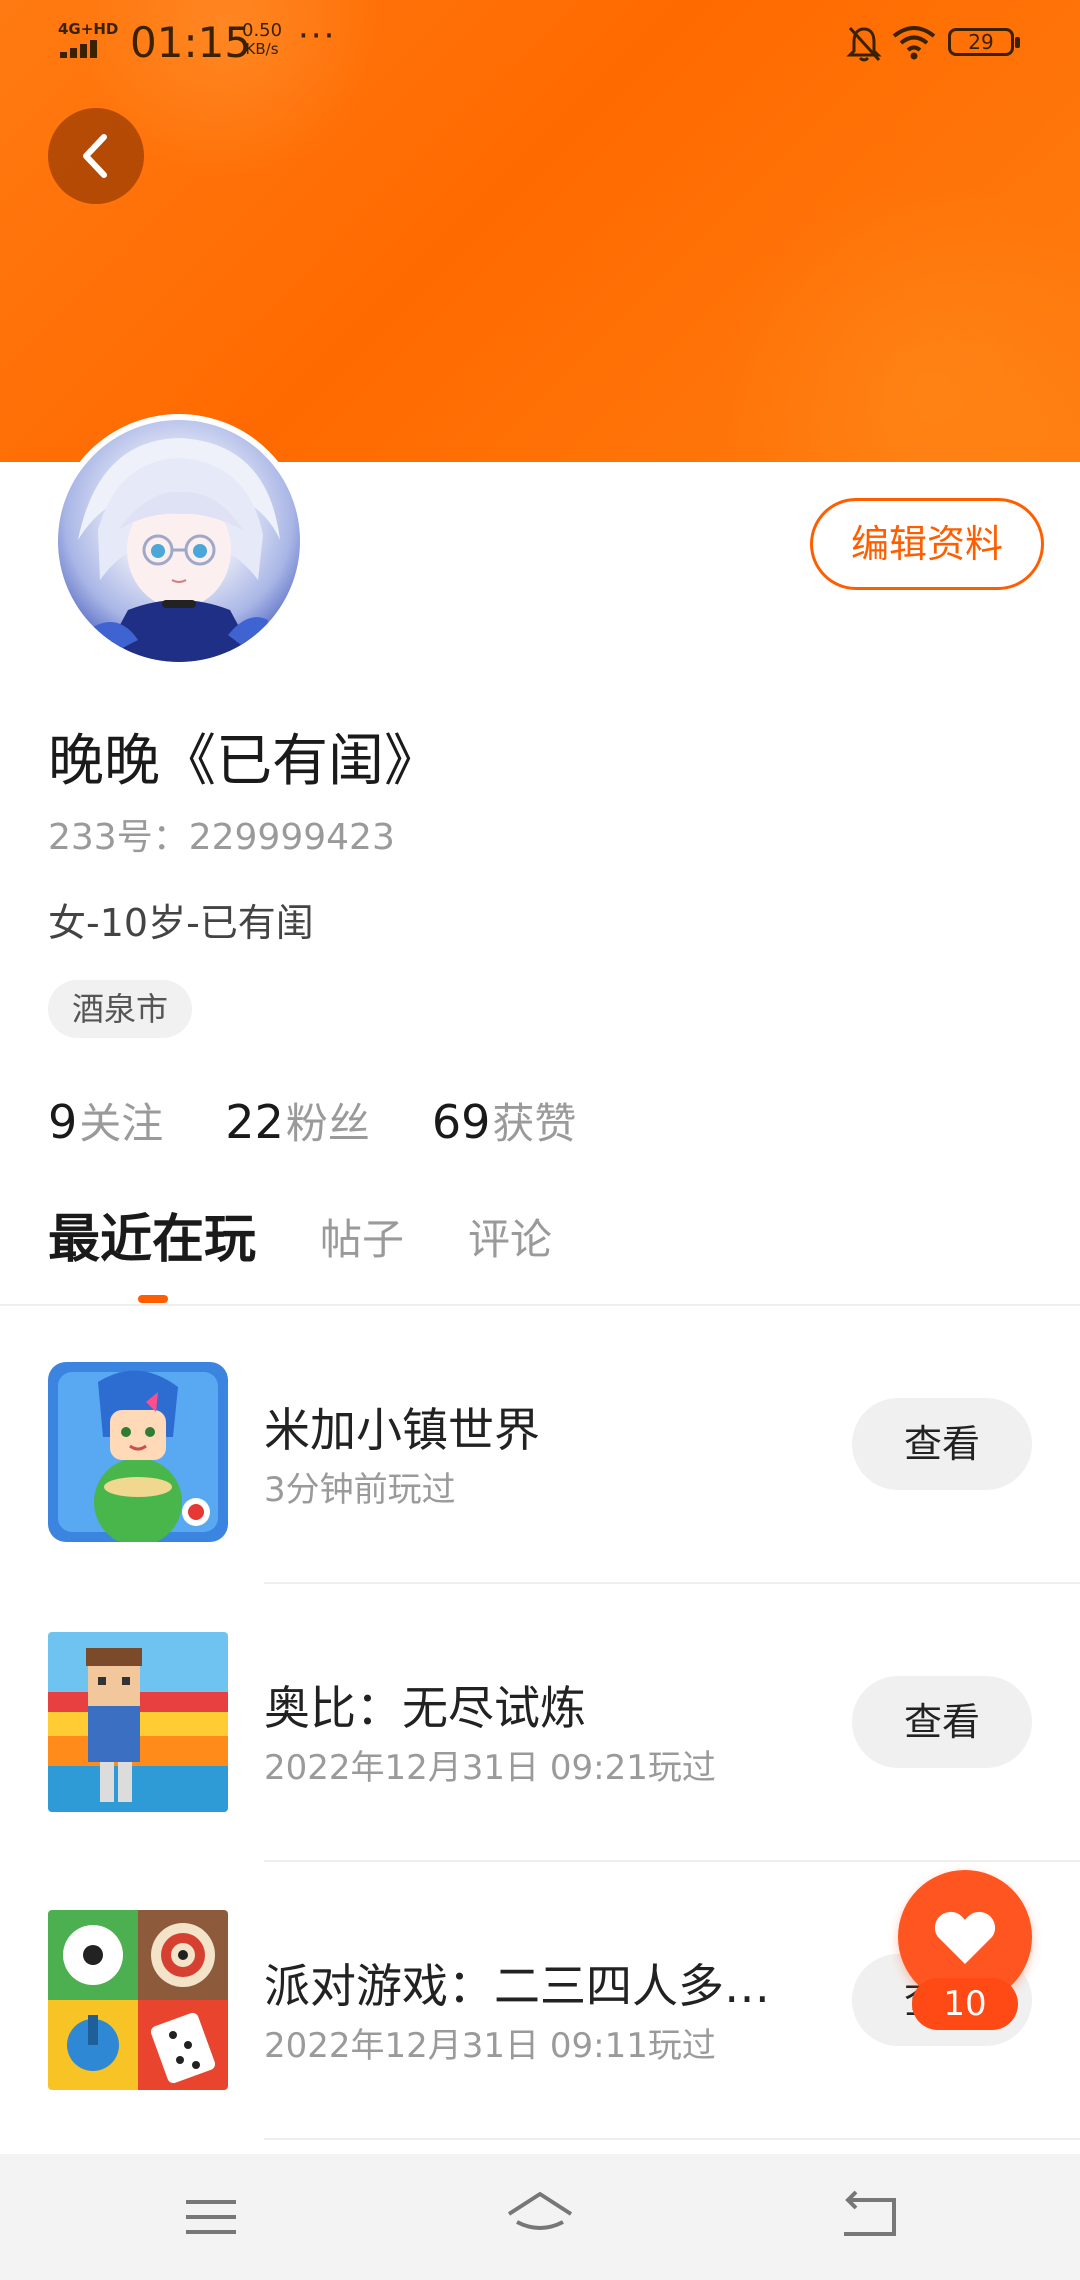 Image resolution: width=1080 pixels, height=2280 pixels. I want to click on followers-stat: 22 粉丝, so click(297, 1120).